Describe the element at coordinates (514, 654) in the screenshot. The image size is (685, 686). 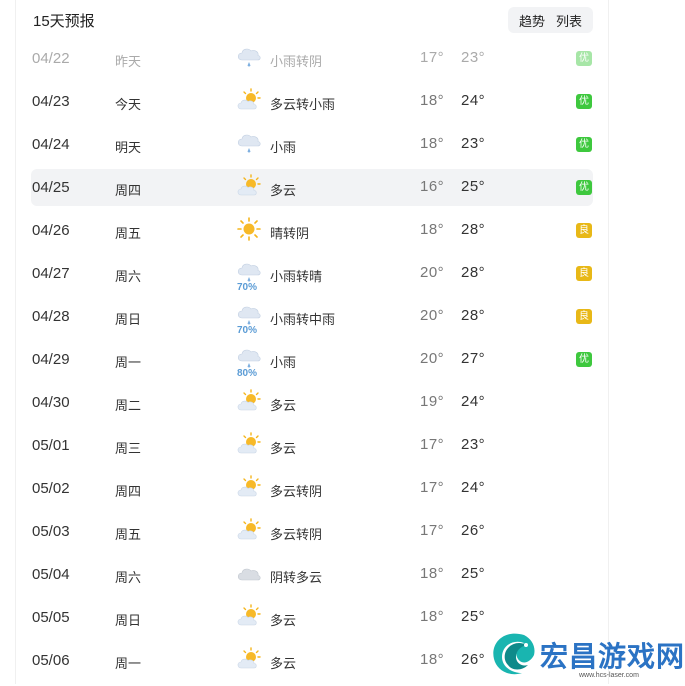
I see `dragon-logo-icon` at that location.